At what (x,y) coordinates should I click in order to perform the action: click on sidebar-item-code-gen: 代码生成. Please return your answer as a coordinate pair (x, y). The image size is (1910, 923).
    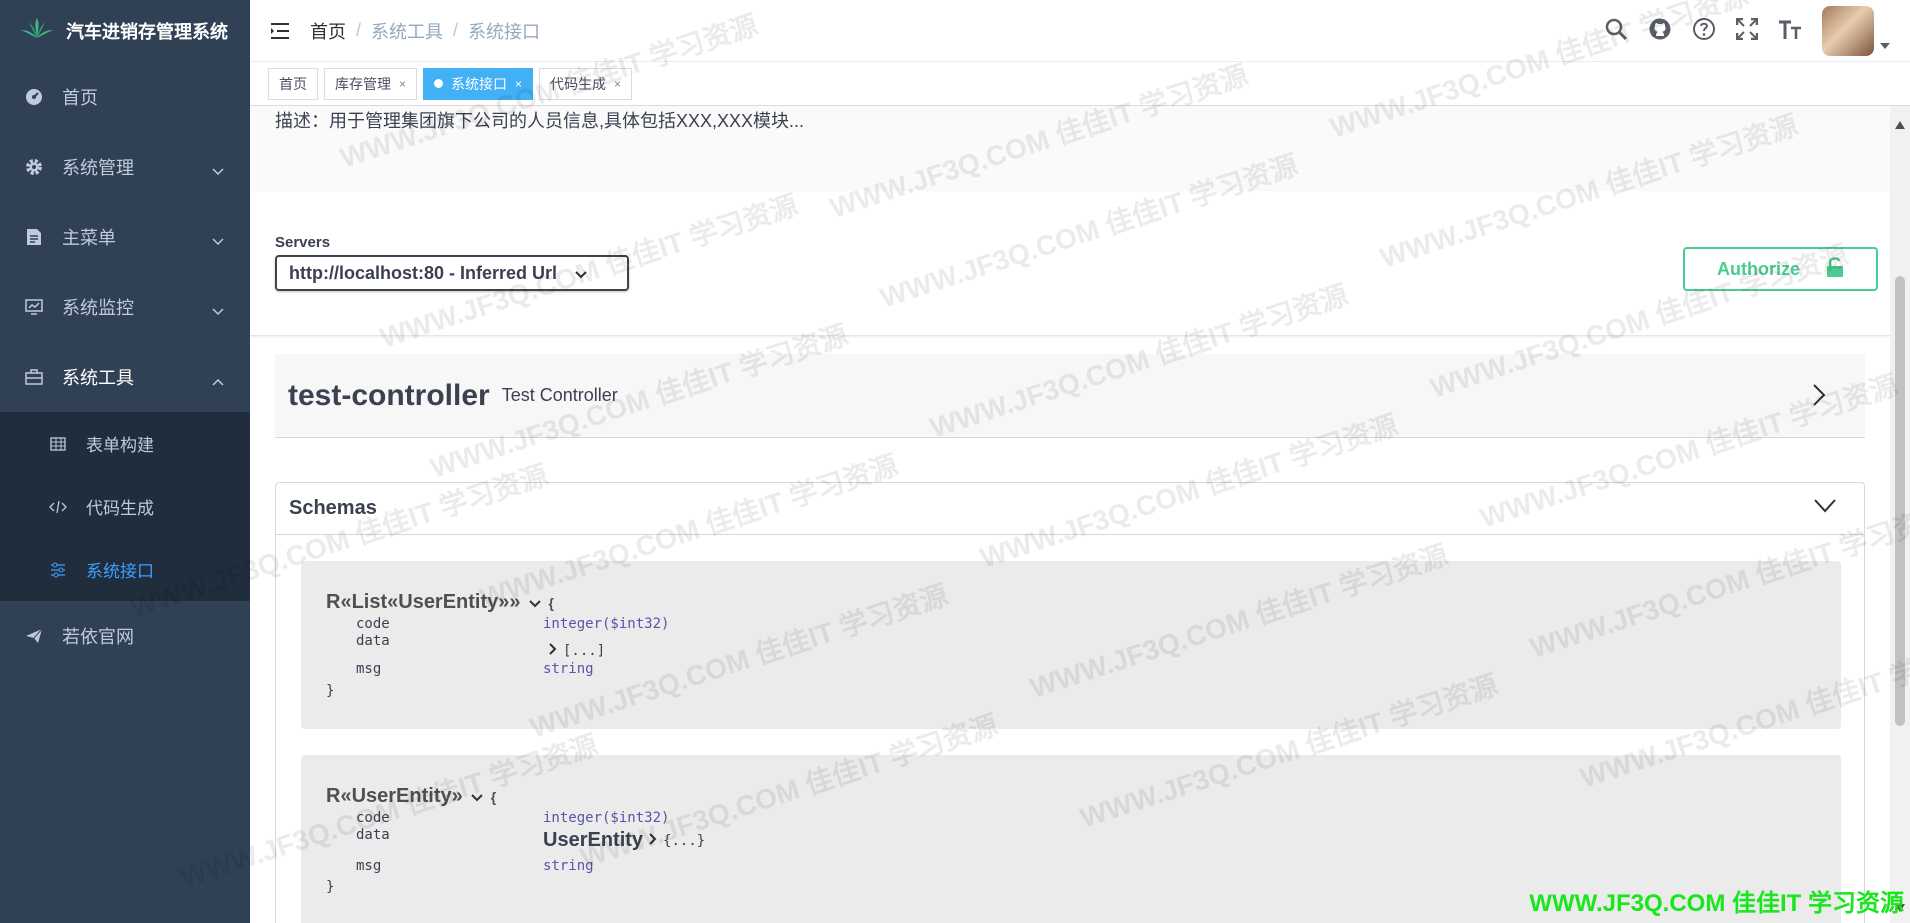
    Looking at the image, I should click on (125, 506).